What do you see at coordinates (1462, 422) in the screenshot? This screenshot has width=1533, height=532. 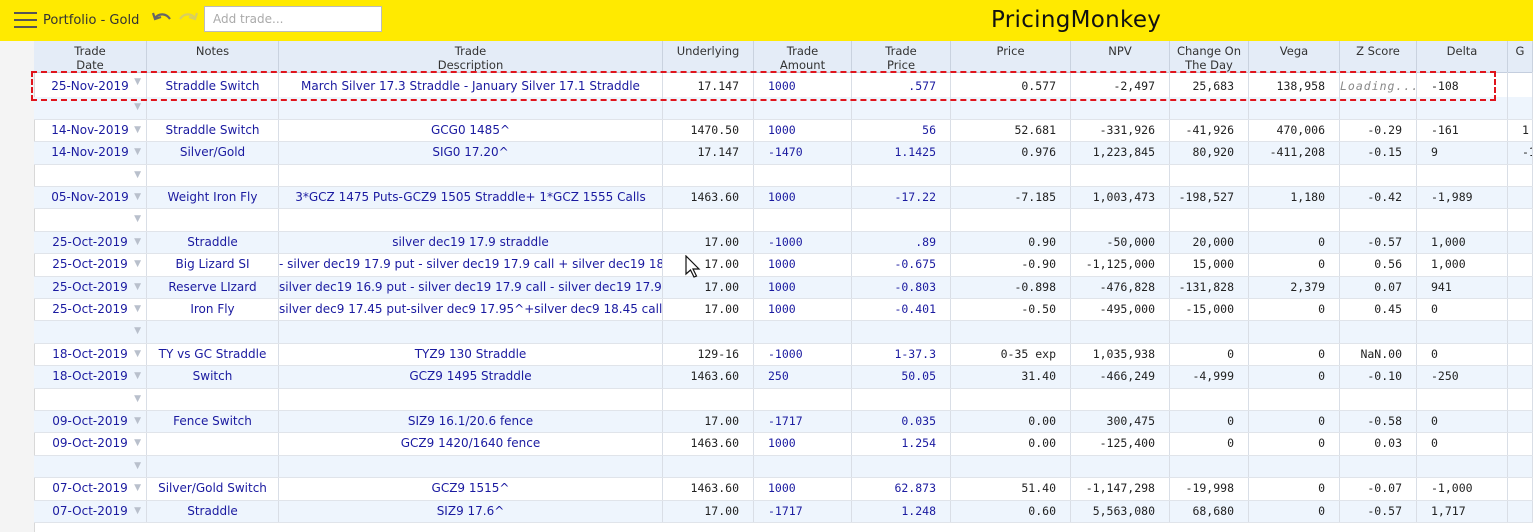 I see `cell-delta: 0` at bounding box center [1462, 422].